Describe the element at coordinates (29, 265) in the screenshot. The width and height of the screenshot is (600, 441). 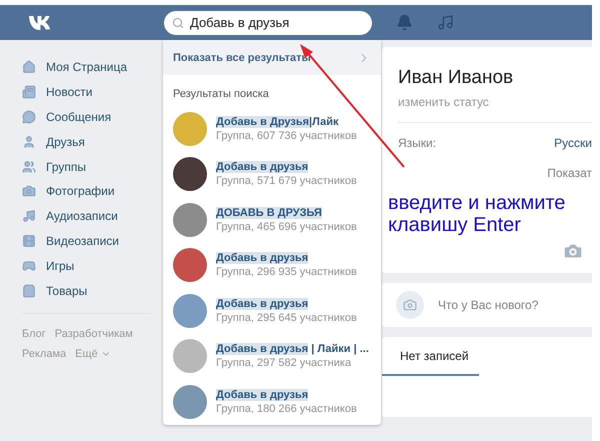
I see `gamepad-icon` at that location.